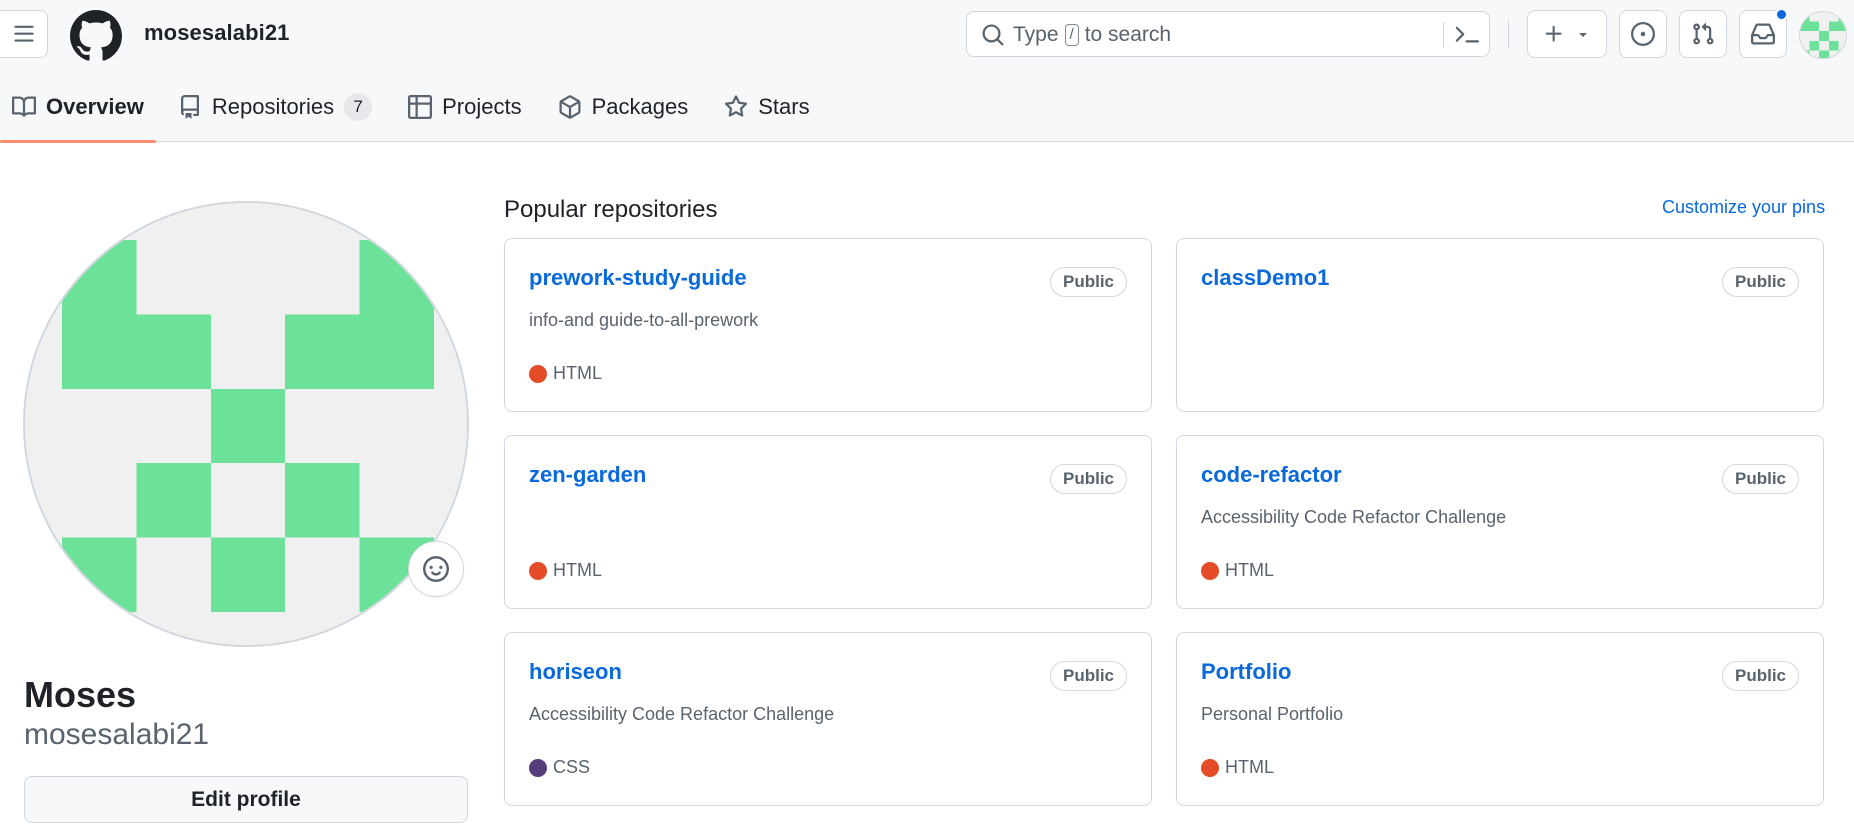  I want to click on hamburger-icon, so click(23, 33).